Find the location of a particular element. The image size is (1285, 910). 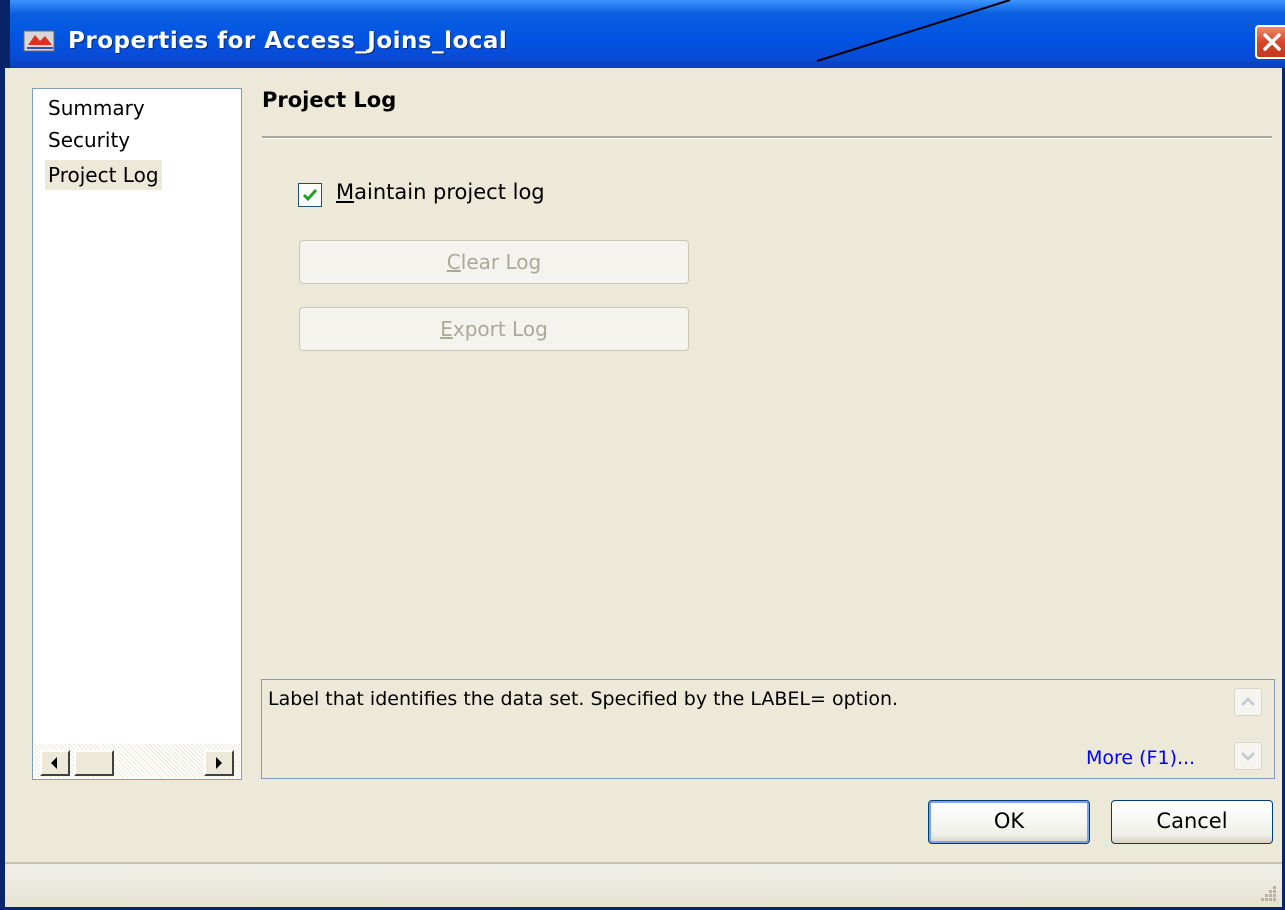

maintain-log-label: Maintain project log is located at coordinates (440, 192).